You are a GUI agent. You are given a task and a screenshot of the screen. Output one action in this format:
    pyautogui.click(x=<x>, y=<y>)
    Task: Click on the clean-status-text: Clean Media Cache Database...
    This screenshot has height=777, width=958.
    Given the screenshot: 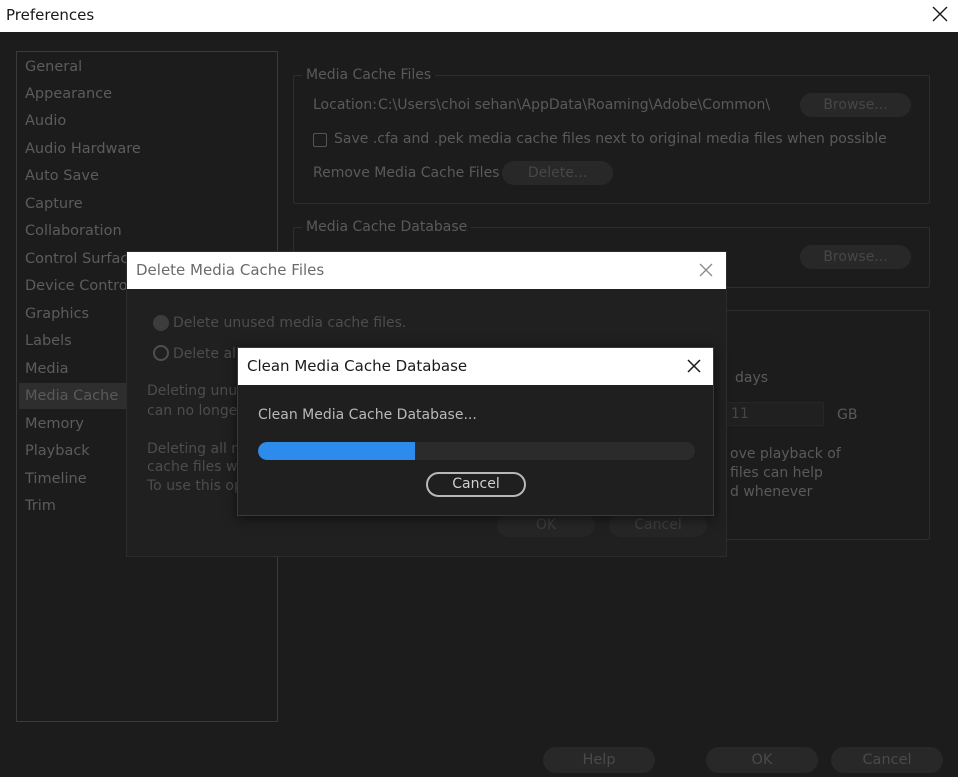 What is the action you would take?
    pyautogui.click(x=367, y=415)
    